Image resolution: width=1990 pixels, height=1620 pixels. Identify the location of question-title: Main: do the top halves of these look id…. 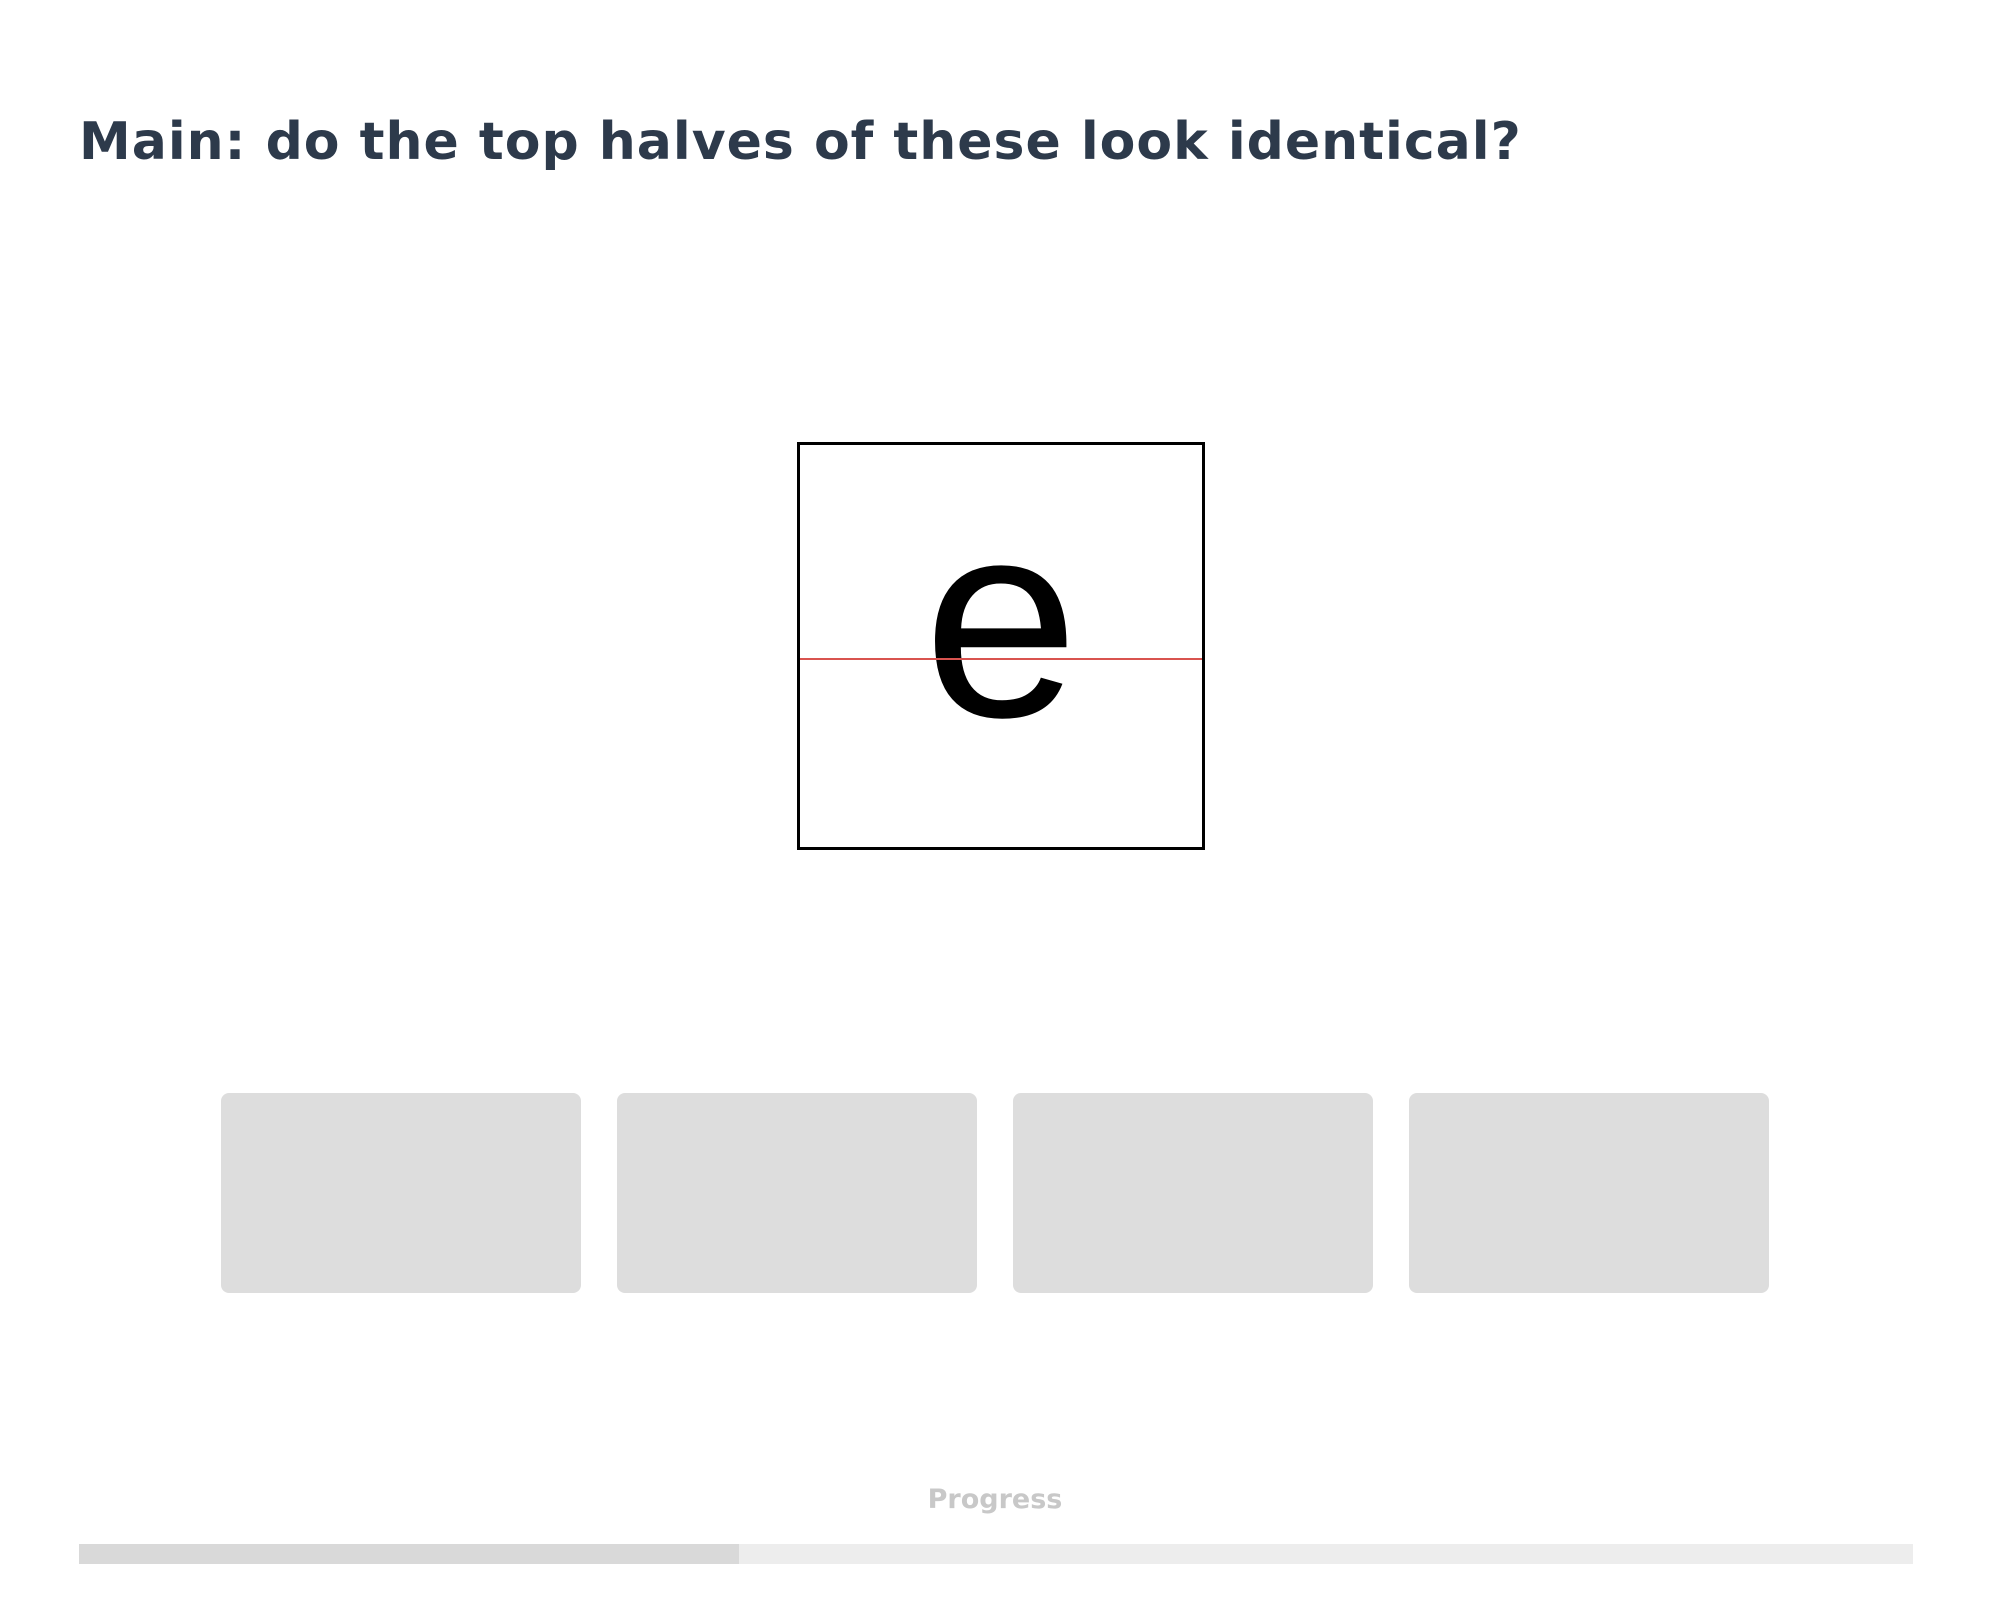
(800, 142).